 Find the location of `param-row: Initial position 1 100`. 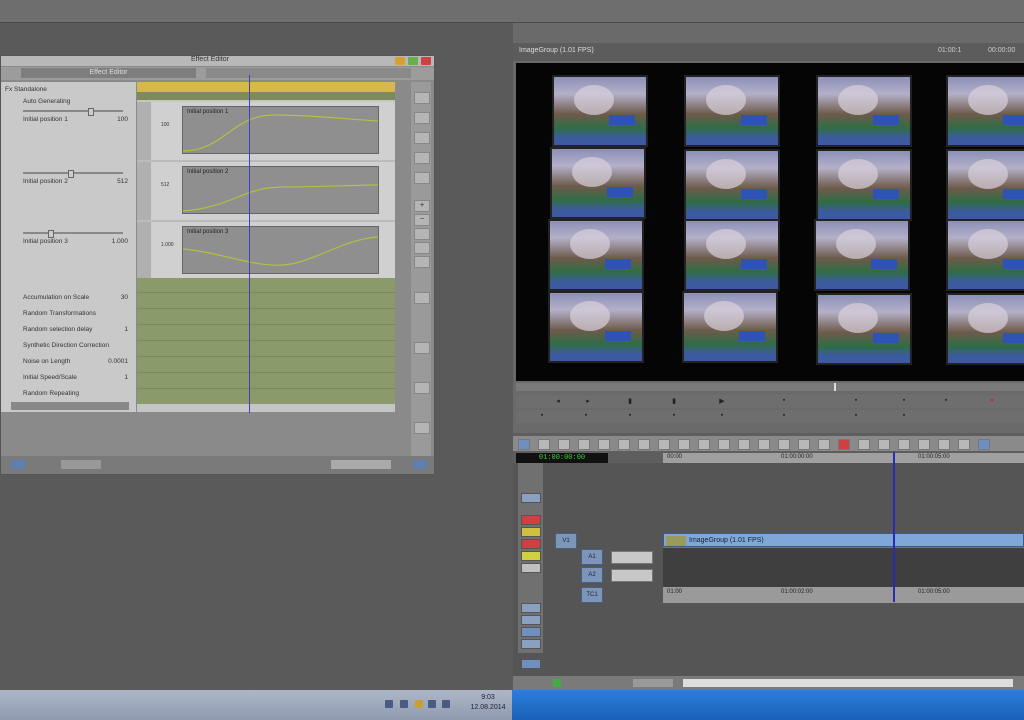

param-row: Initial position 1 100 is located at coordinates (68, 120).